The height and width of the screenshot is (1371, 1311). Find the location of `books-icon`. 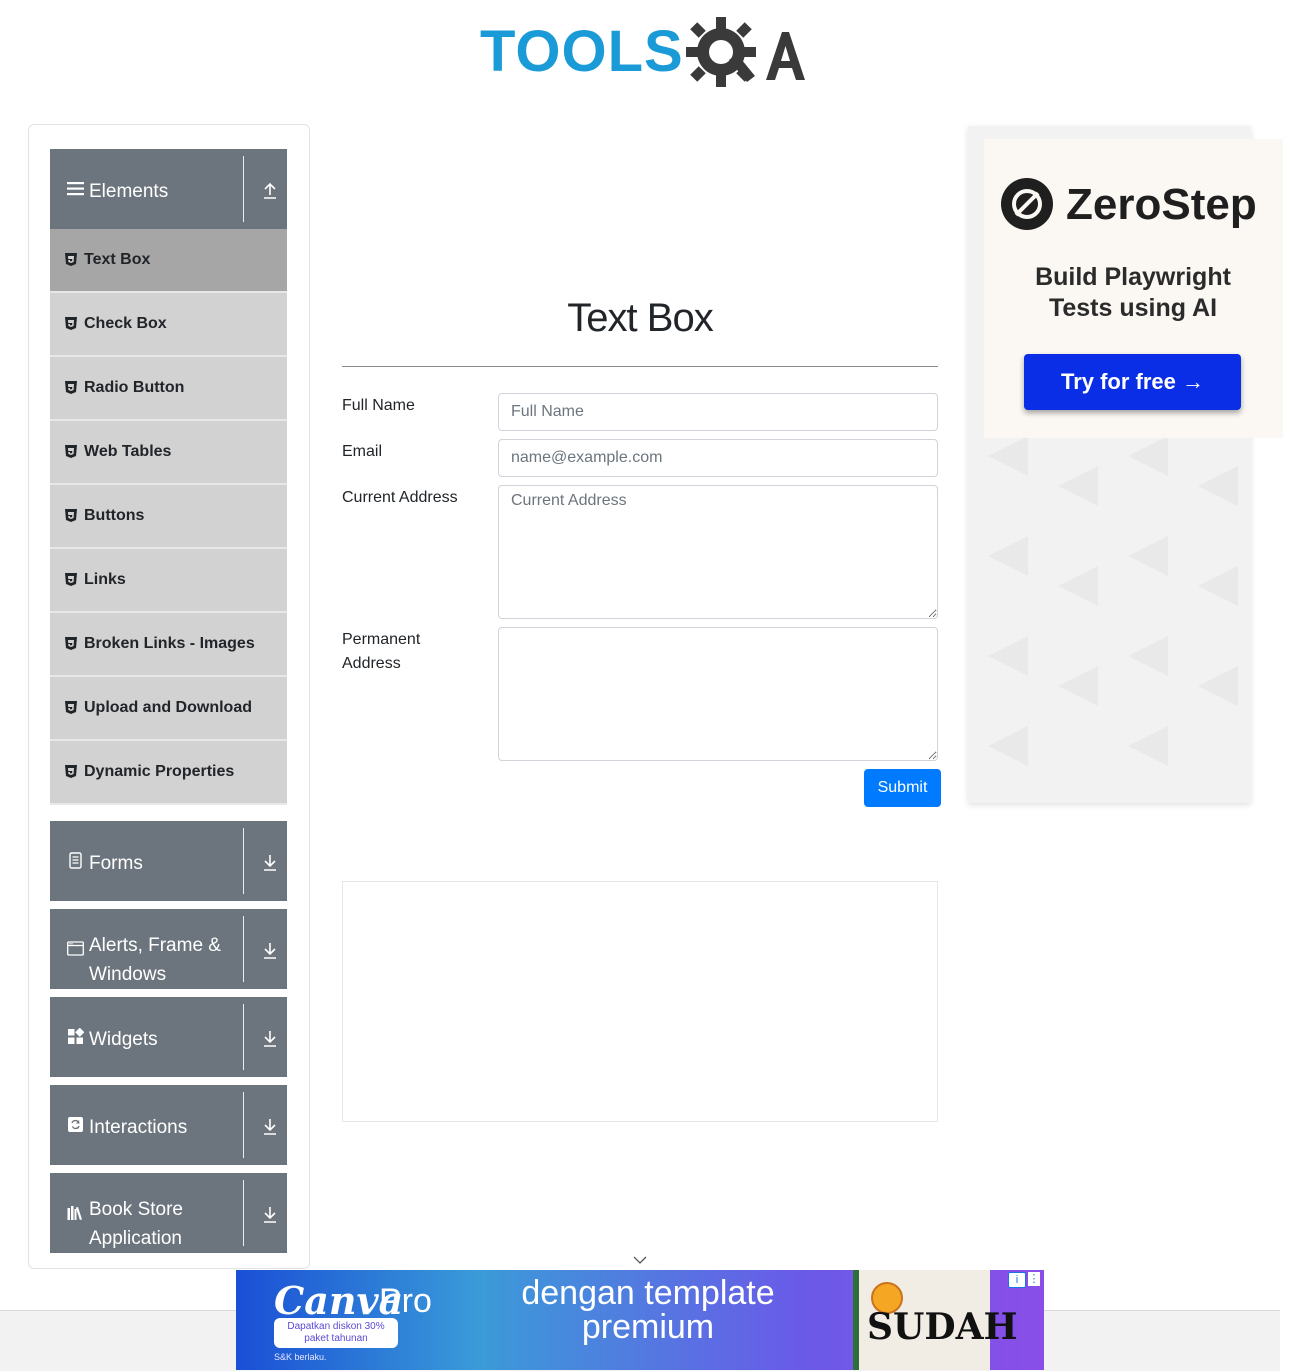

books-icon is located at coordinates (74, 1213).